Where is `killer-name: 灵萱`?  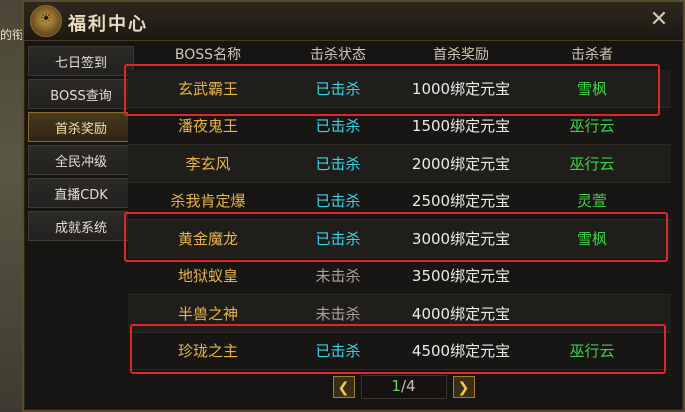 killer-name: 灵萱 is located at coordinates (591, 201).